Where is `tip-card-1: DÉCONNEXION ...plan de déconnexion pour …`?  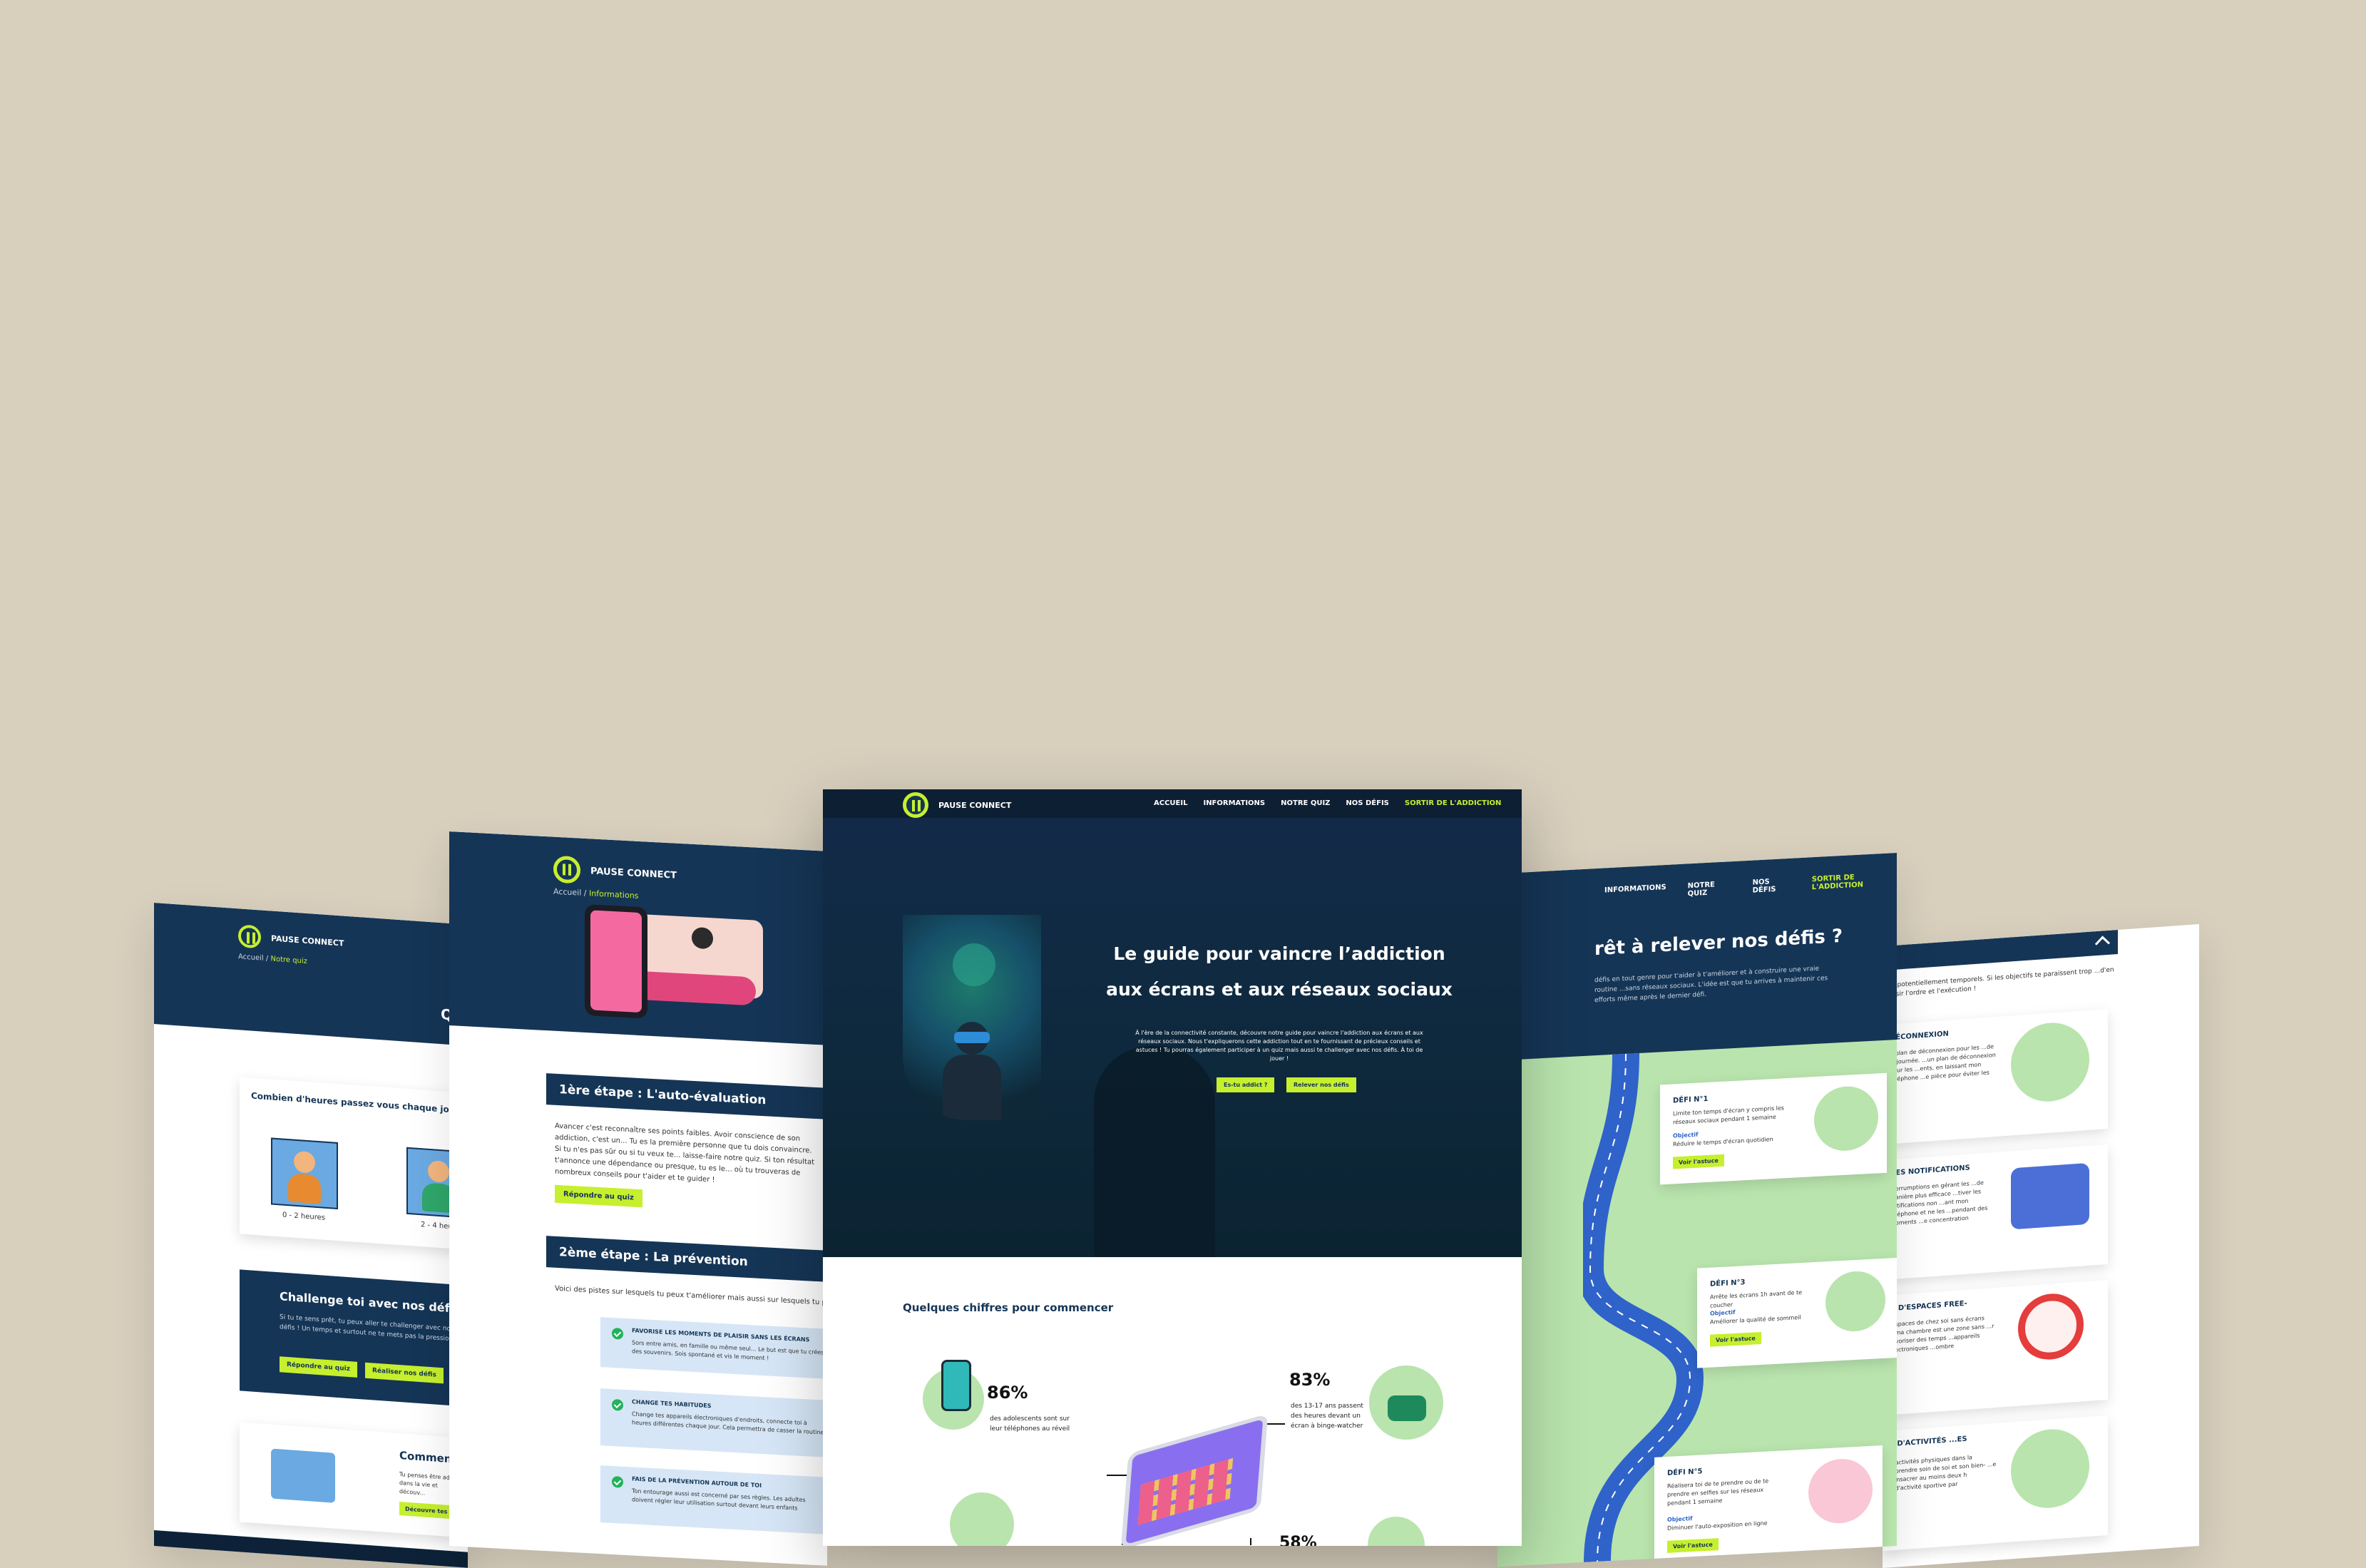
tip-card-1: DÉCONNEXION ...plan de déconnexion pour … is located at coordinates (1995, 1076).